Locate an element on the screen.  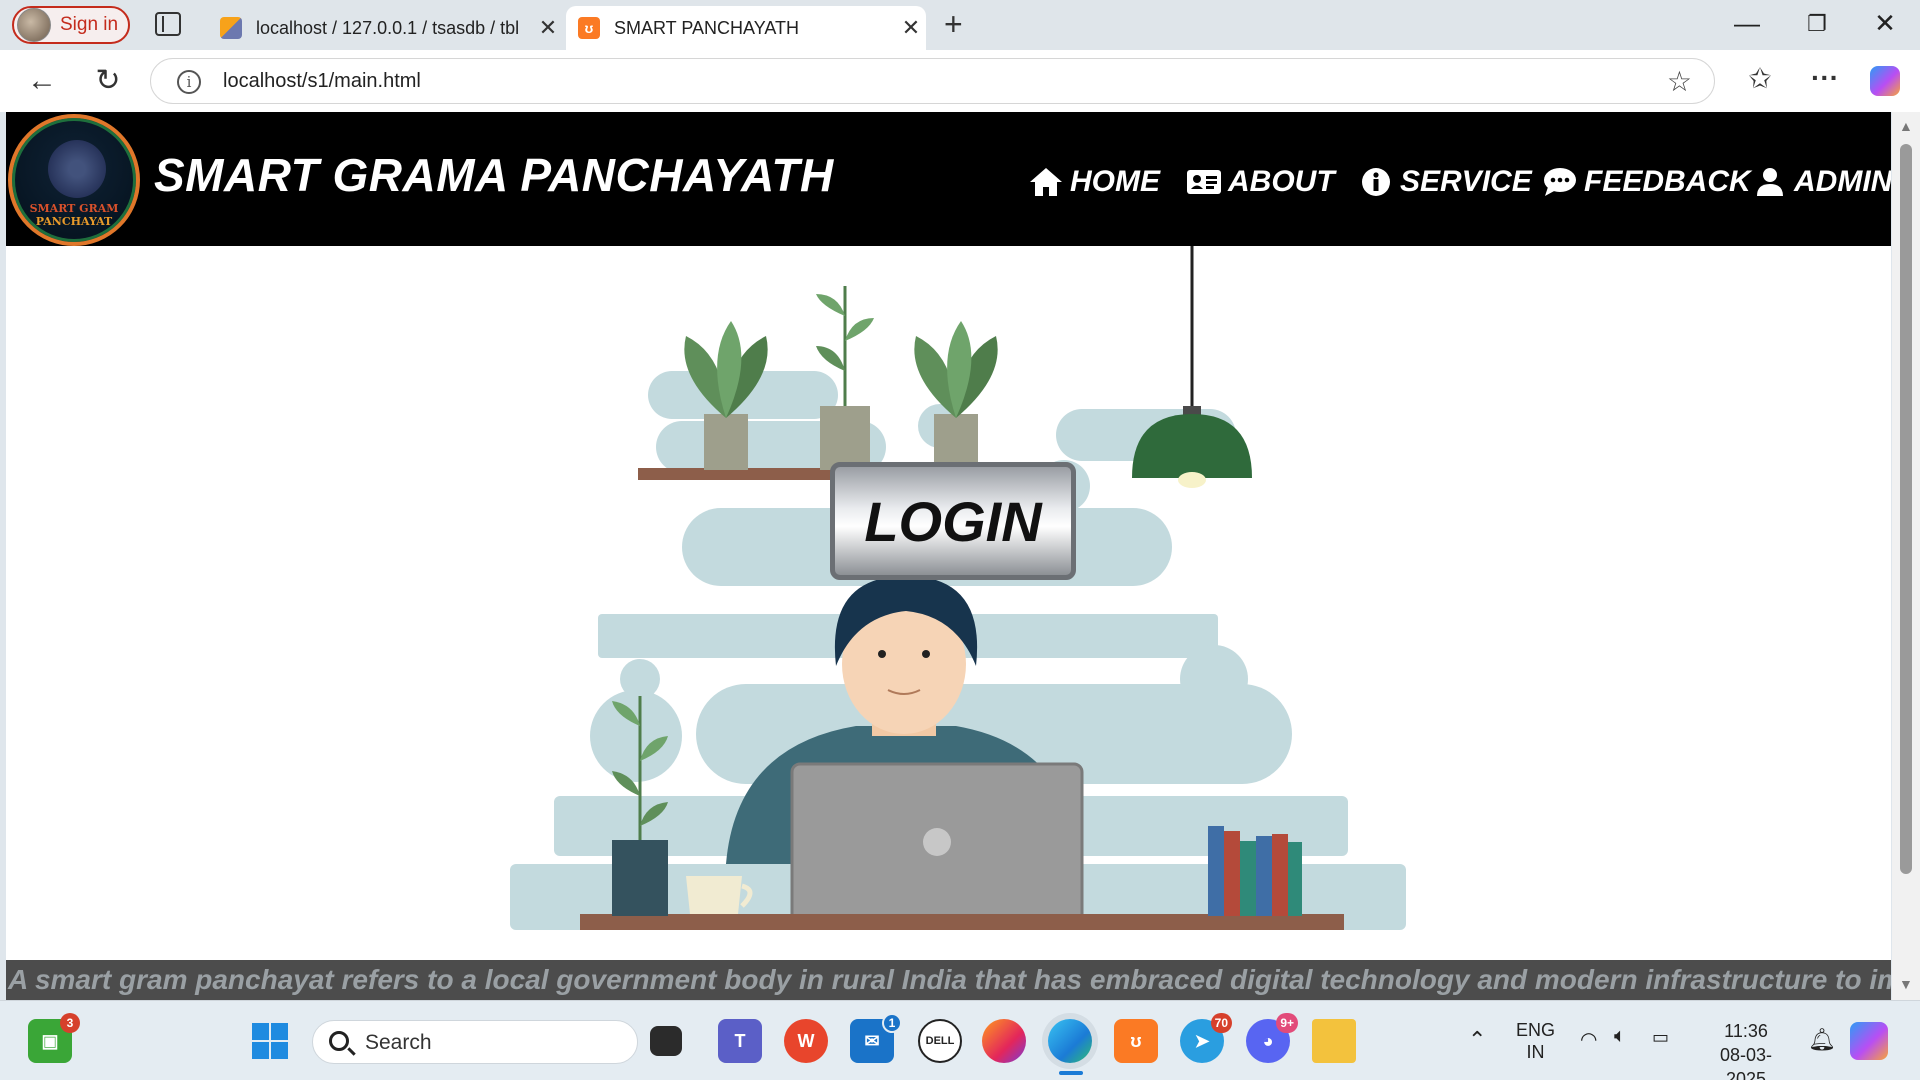
nav-admin-label: ADMIN is located at coordinates (1842, 181).